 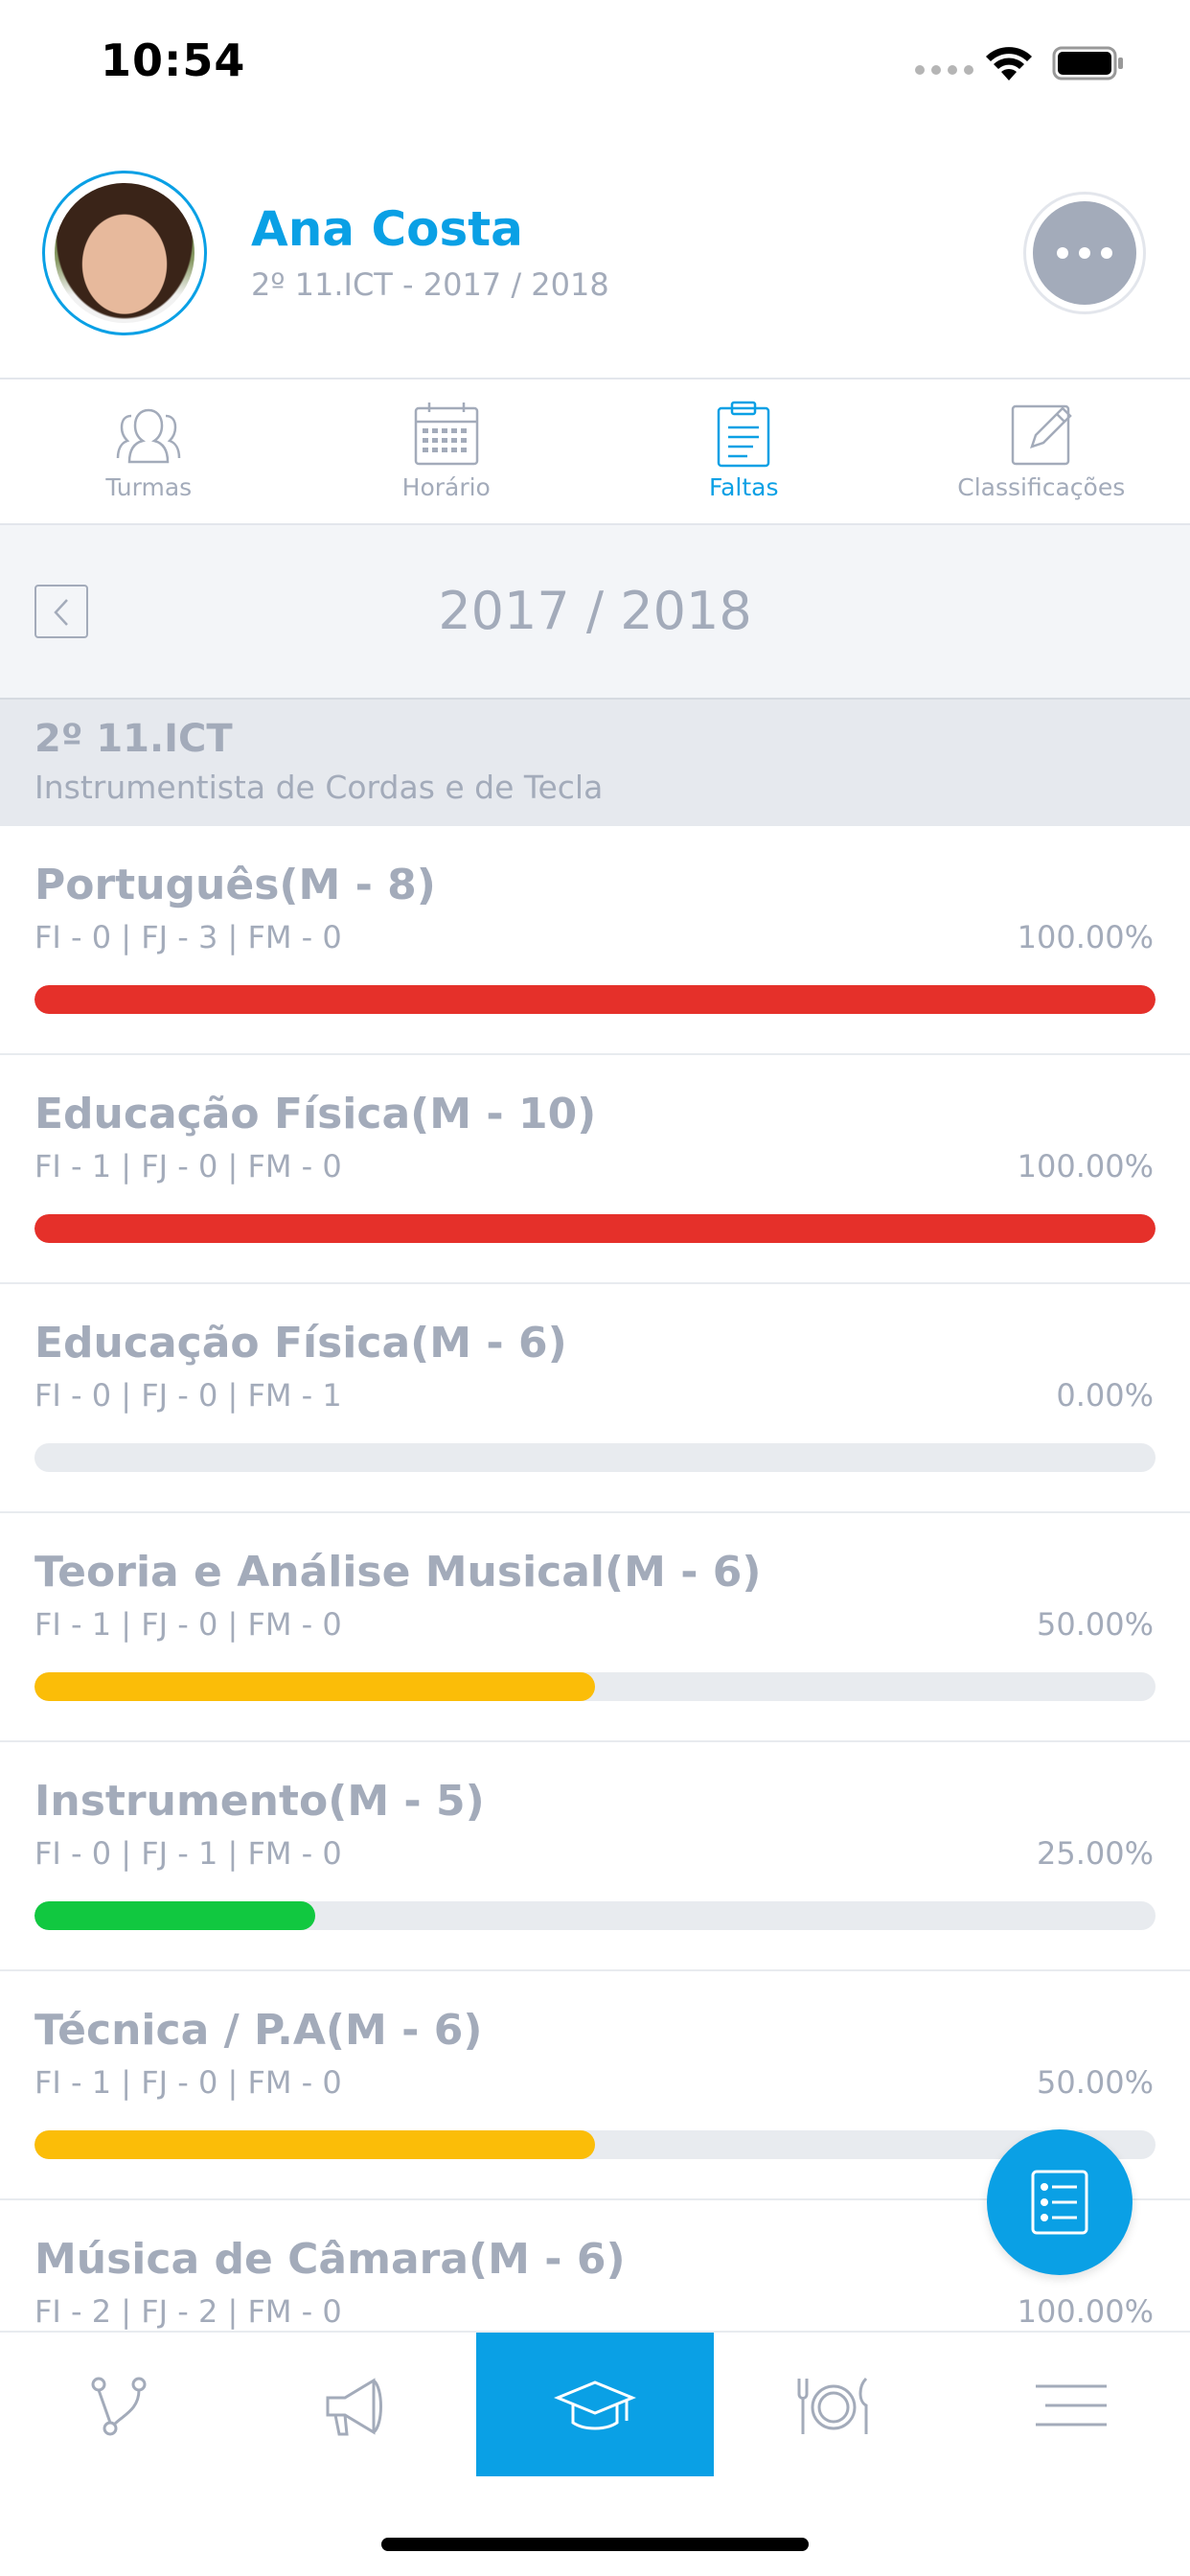 I want to click on bottom-nav, so click(x=595, y=2403).